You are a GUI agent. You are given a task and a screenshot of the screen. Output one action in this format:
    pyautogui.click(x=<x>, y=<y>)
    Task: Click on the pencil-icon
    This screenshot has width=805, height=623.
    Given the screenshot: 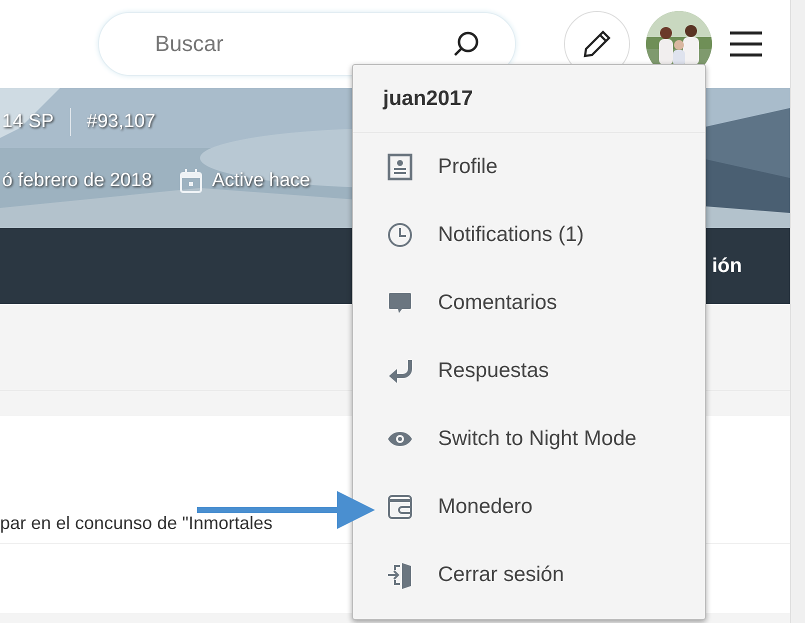 What is the action you would take?
    pyautogui.click(x=597, y=44)
    